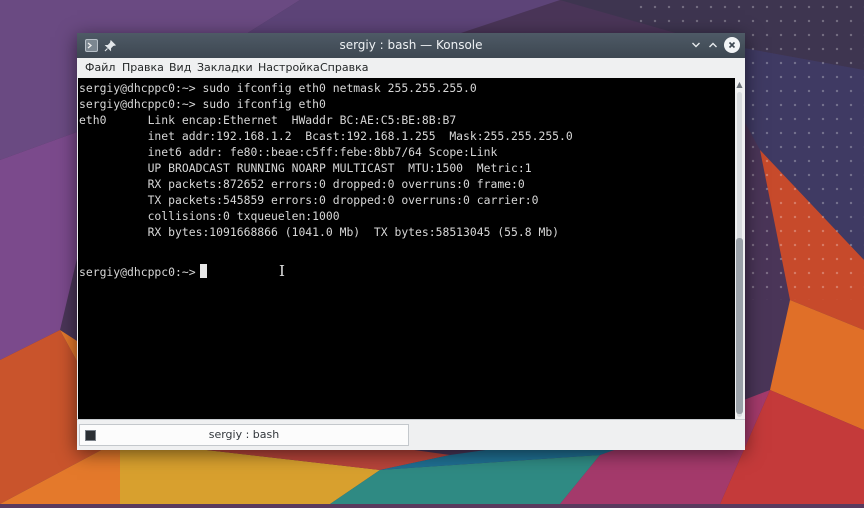 This screenshot has width=864, height=508. Describe the element at coordinates (344, 67) in the screenshot. I see `menu-help: Справка` at that location.